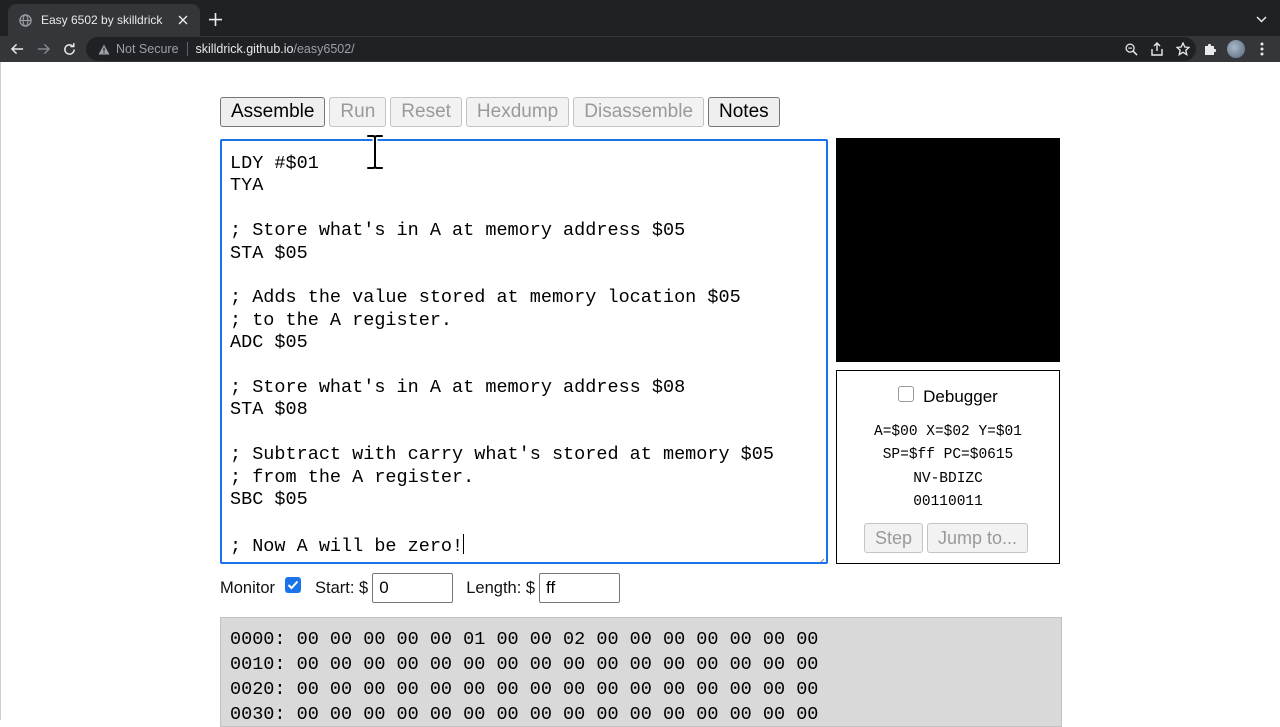  Describe the element at coordinates (960, 396) in the screenshot. I see `debugger-label: Debugger` at that location.